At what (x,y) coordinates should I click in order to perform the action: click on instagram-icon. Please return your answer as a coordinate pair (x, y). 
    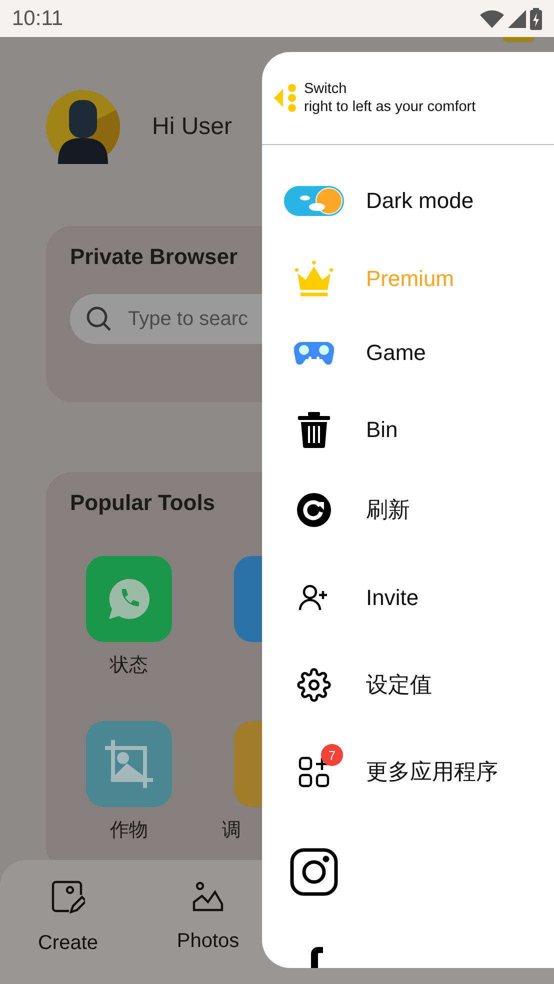
    Looking at the image, I should click on (314, 872).